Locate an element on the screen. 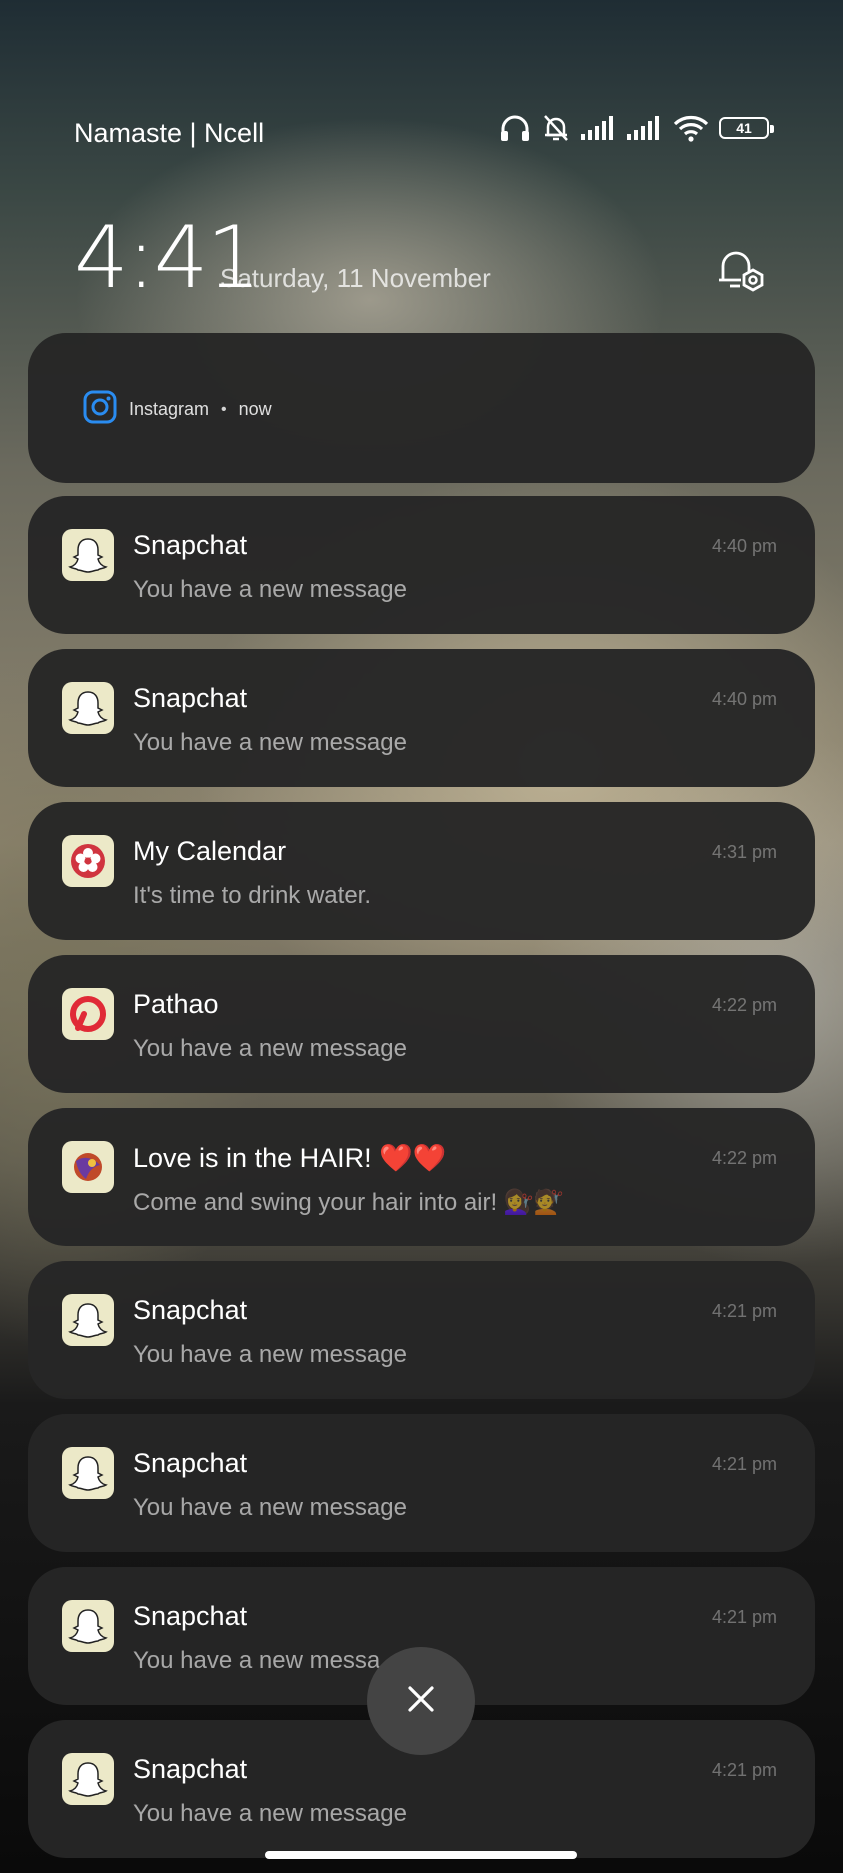  carrier-name: Namaste | Ncell is located at coordinates (169, 133).